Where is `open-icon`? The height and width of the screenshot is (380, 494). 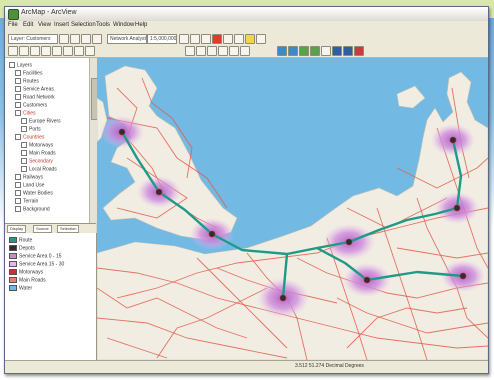
open-icon is located at coordinates (75, 39).